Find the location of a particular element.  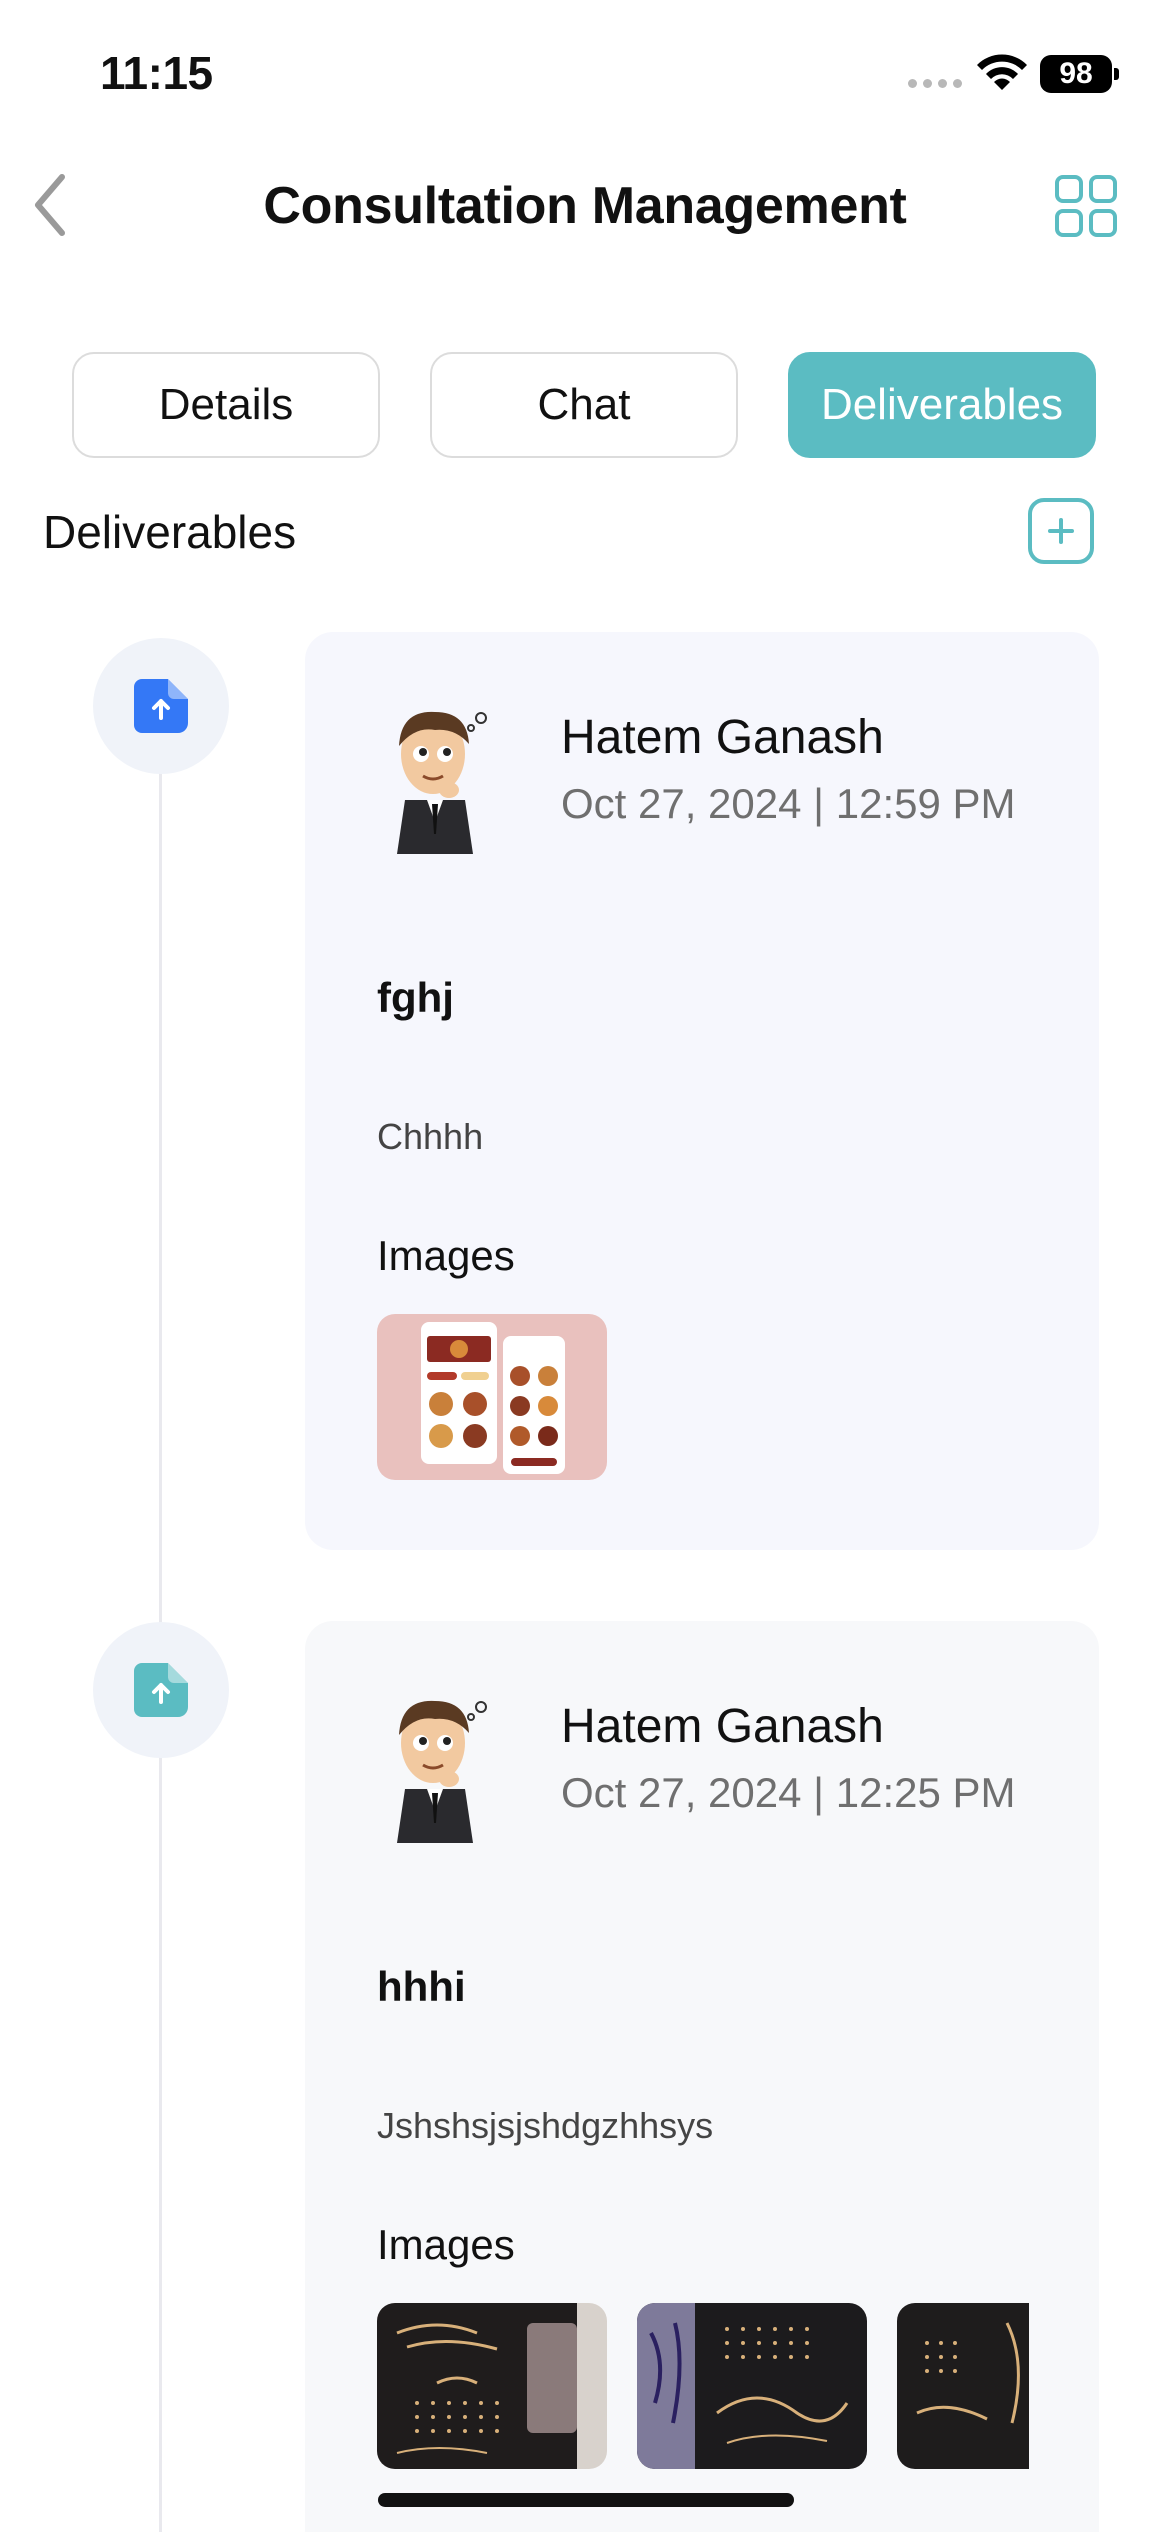

page-title: Consultation Management is located at coordinates (585, 206).